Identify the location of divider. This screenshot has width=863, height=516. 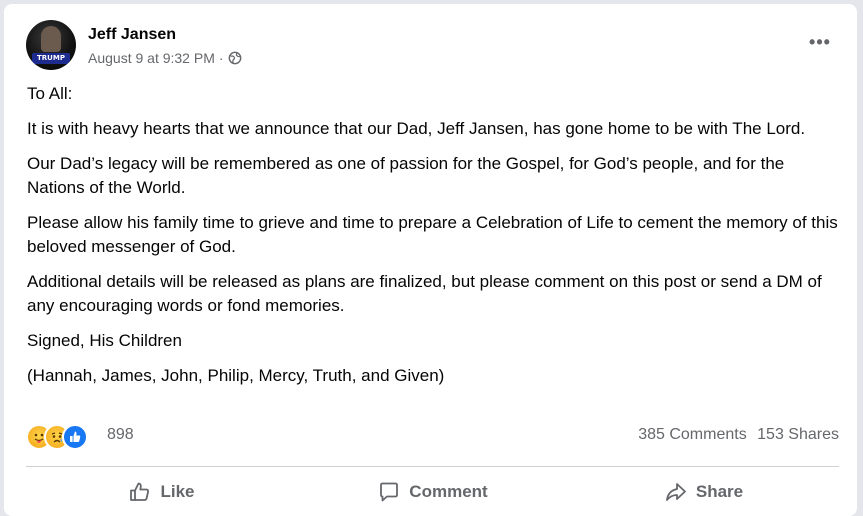
(432, 466).